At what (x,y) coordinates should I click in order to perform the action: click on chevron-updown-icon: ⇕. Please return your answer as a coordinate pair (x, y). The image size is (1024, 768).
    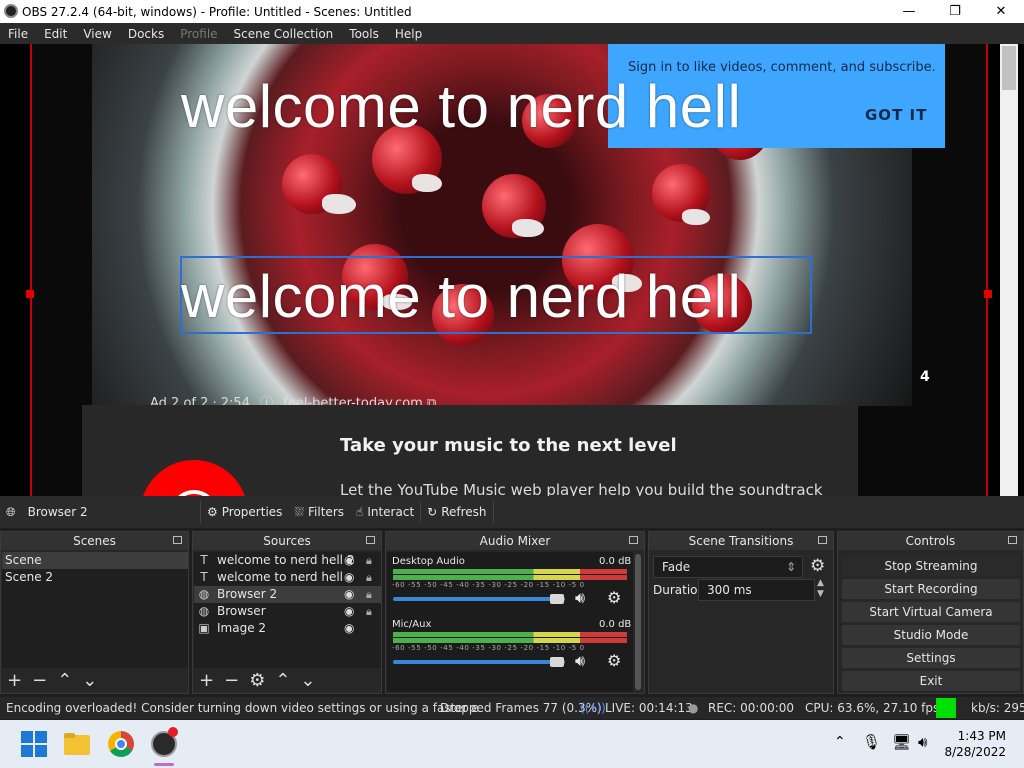
    Looking at the image, I should click on (790, 567).